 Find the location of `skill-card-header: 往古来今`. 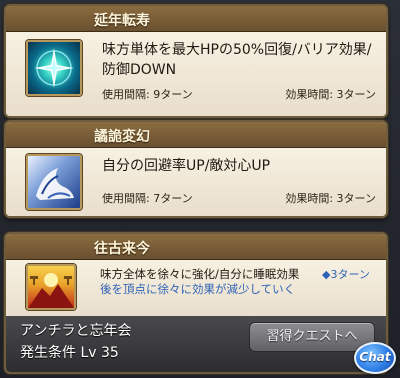

skill-card-header: 往古来今 is located at coordinates (196, 247).